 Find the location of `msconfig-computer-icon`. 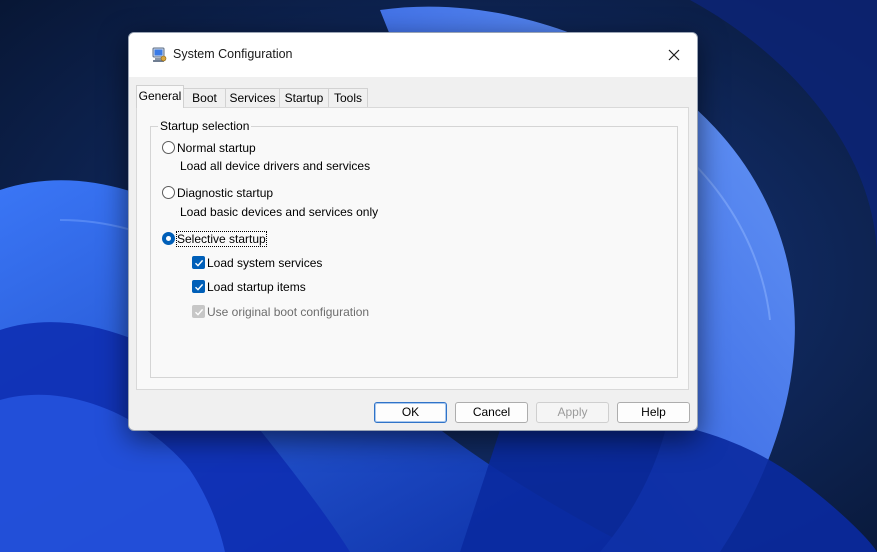

msconfig-computer-icon is located at coordinates (159, 55).